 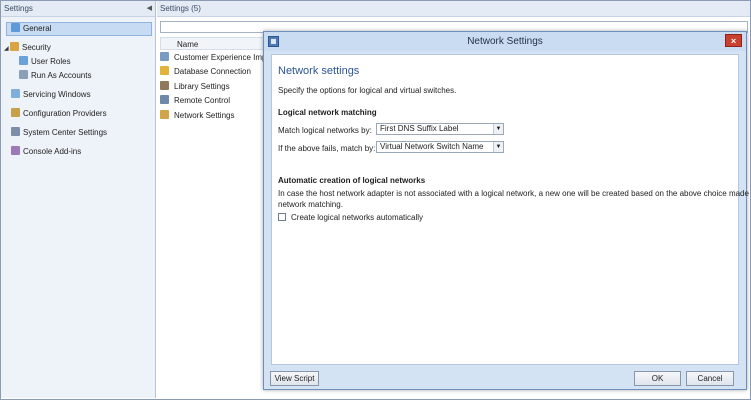 I want to click on system-center-settings-icon, so click(x=15, y=131).